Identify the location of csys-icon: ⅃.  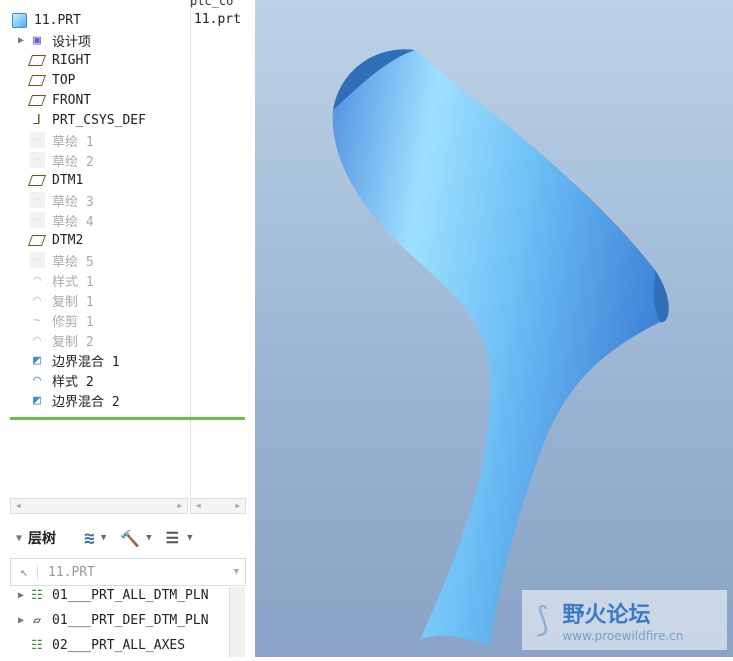
(37, 120).